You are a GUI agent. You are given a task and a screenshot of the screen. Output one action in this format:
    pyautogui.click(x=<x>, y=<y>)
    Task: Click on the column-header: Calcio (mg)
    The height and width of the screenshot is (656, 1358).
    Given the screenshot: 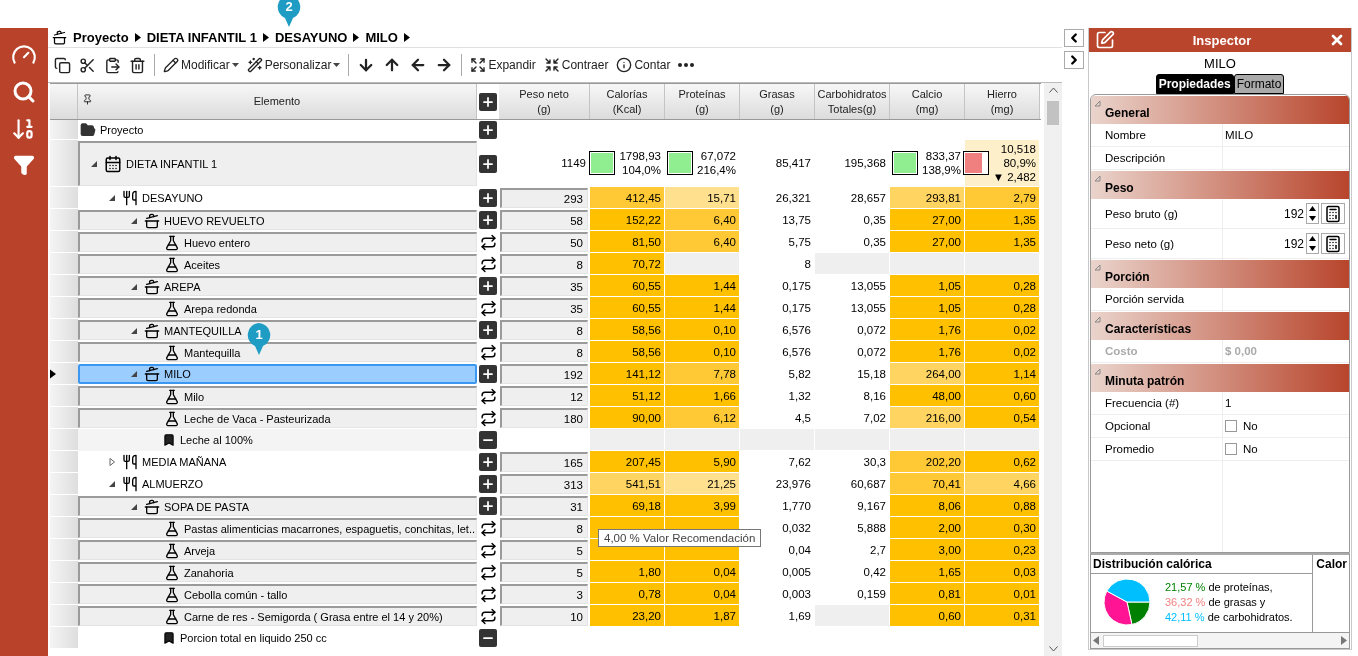 What is the action you would take?
    pyautogui.click(x=927, y=101)
    